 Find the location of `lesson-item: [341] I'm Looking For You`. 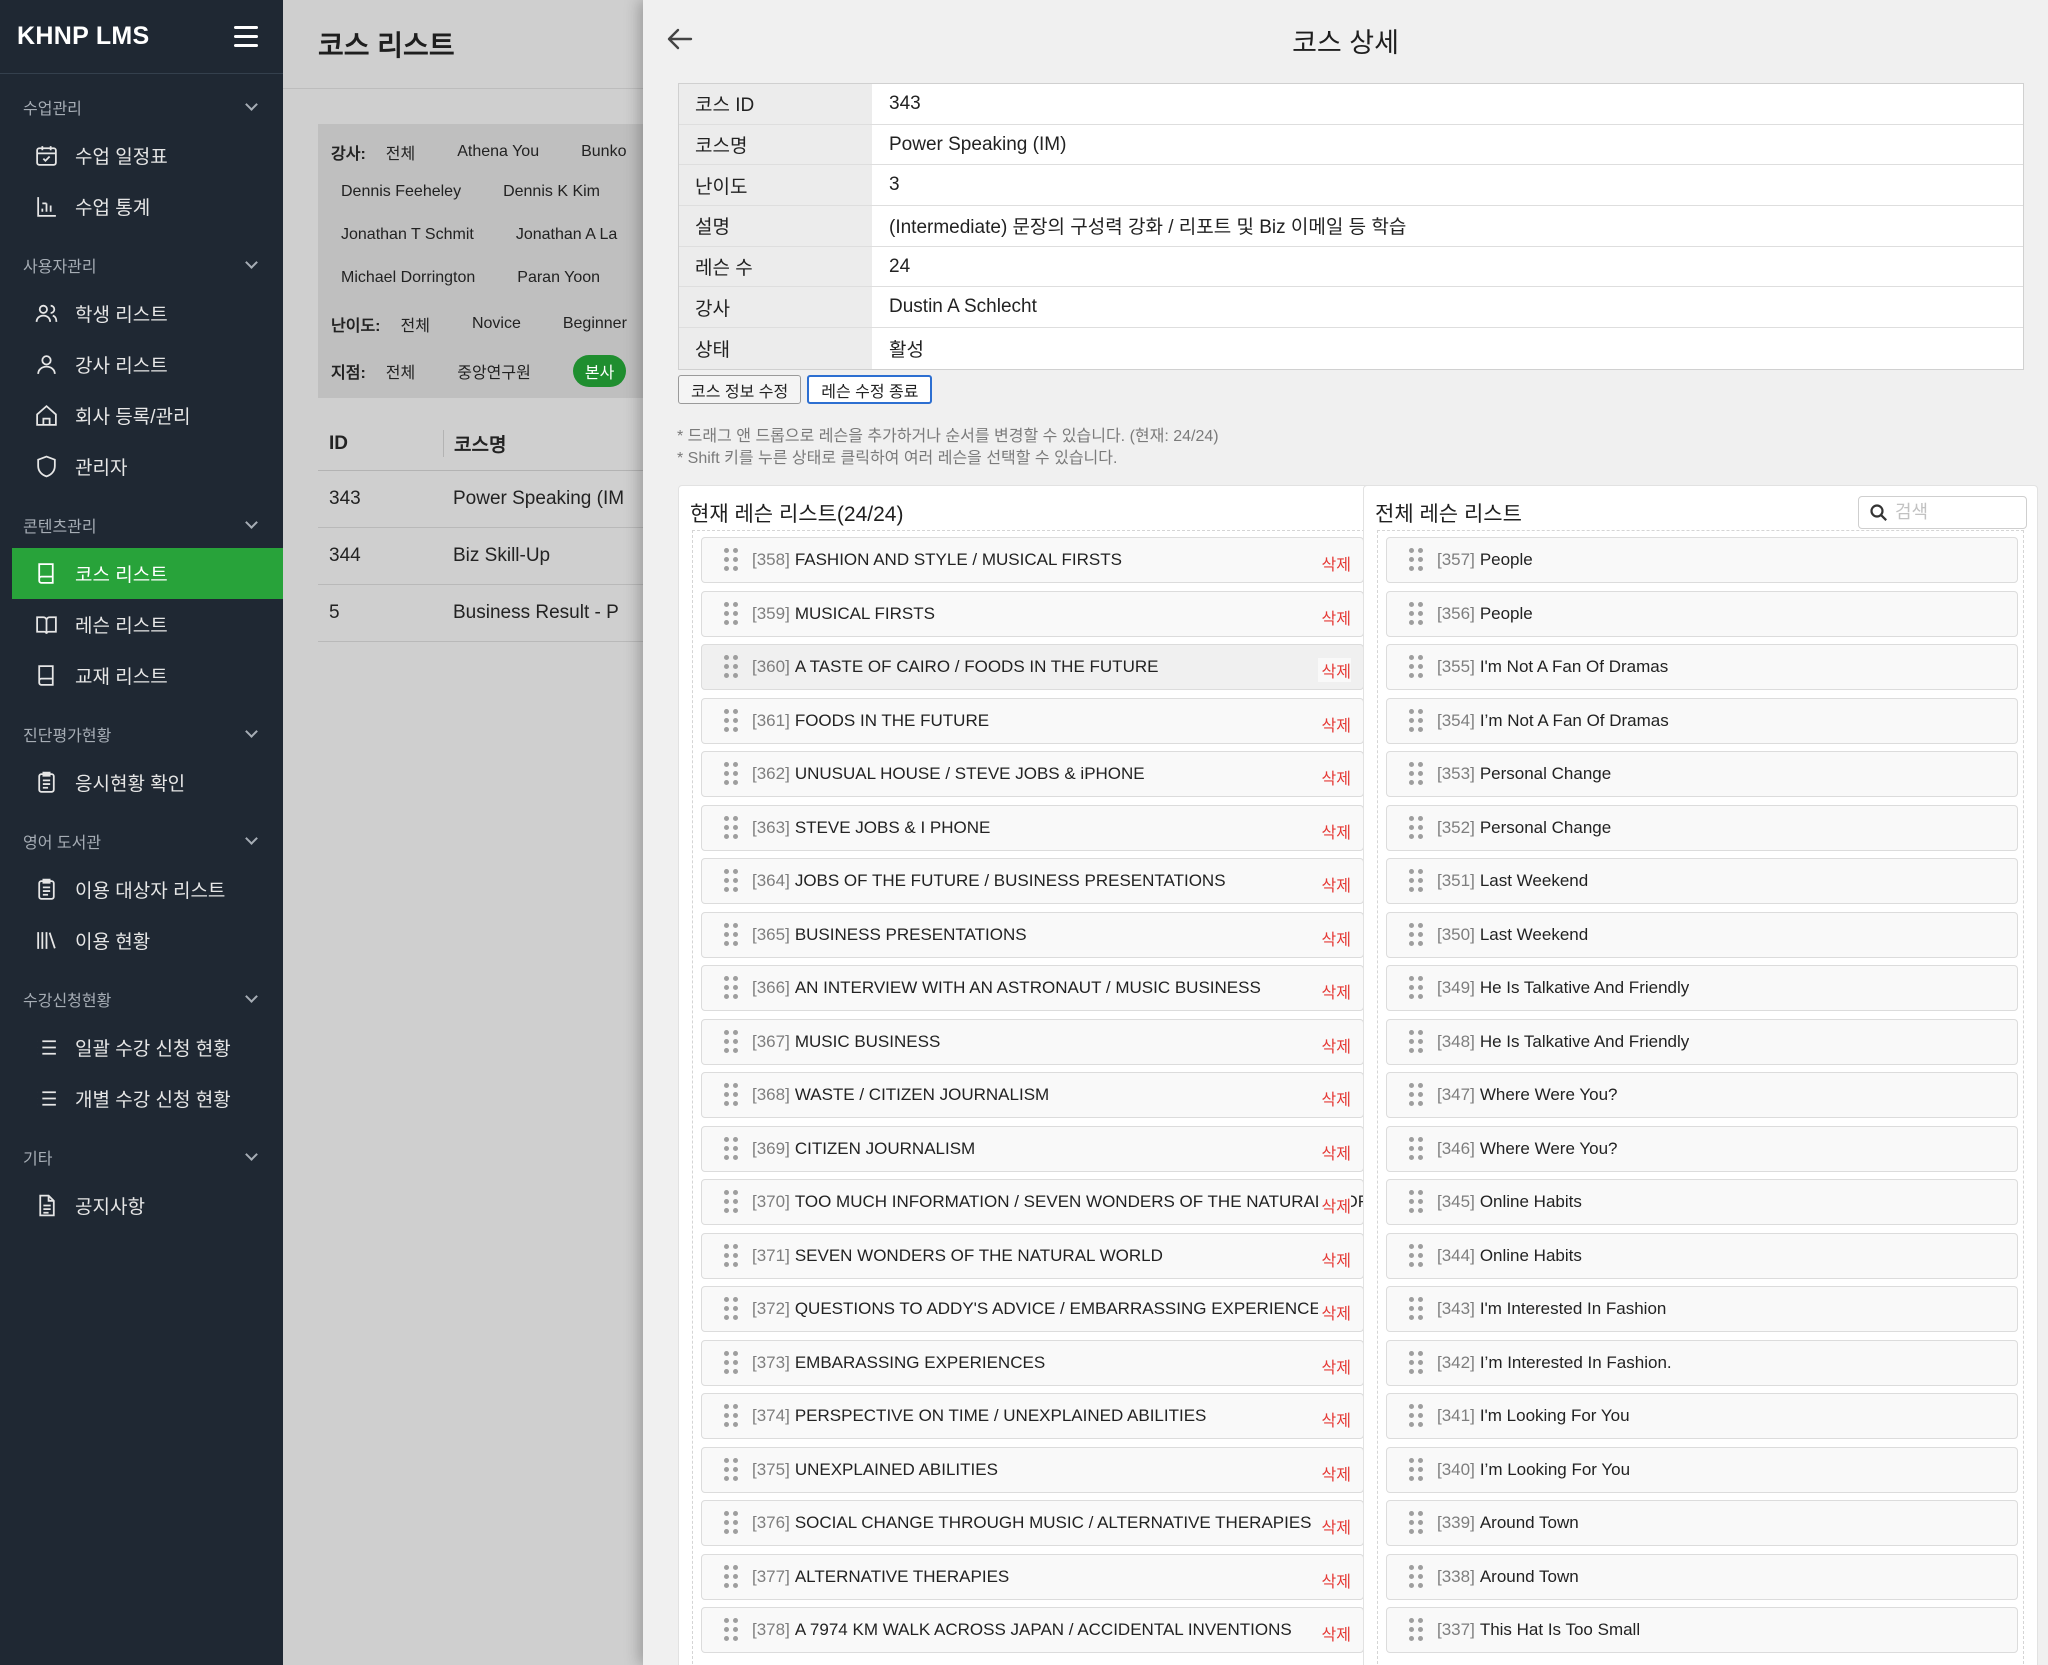

lesson-item: [341] I'm Looking For You is located at coordinates (1702, 1416).